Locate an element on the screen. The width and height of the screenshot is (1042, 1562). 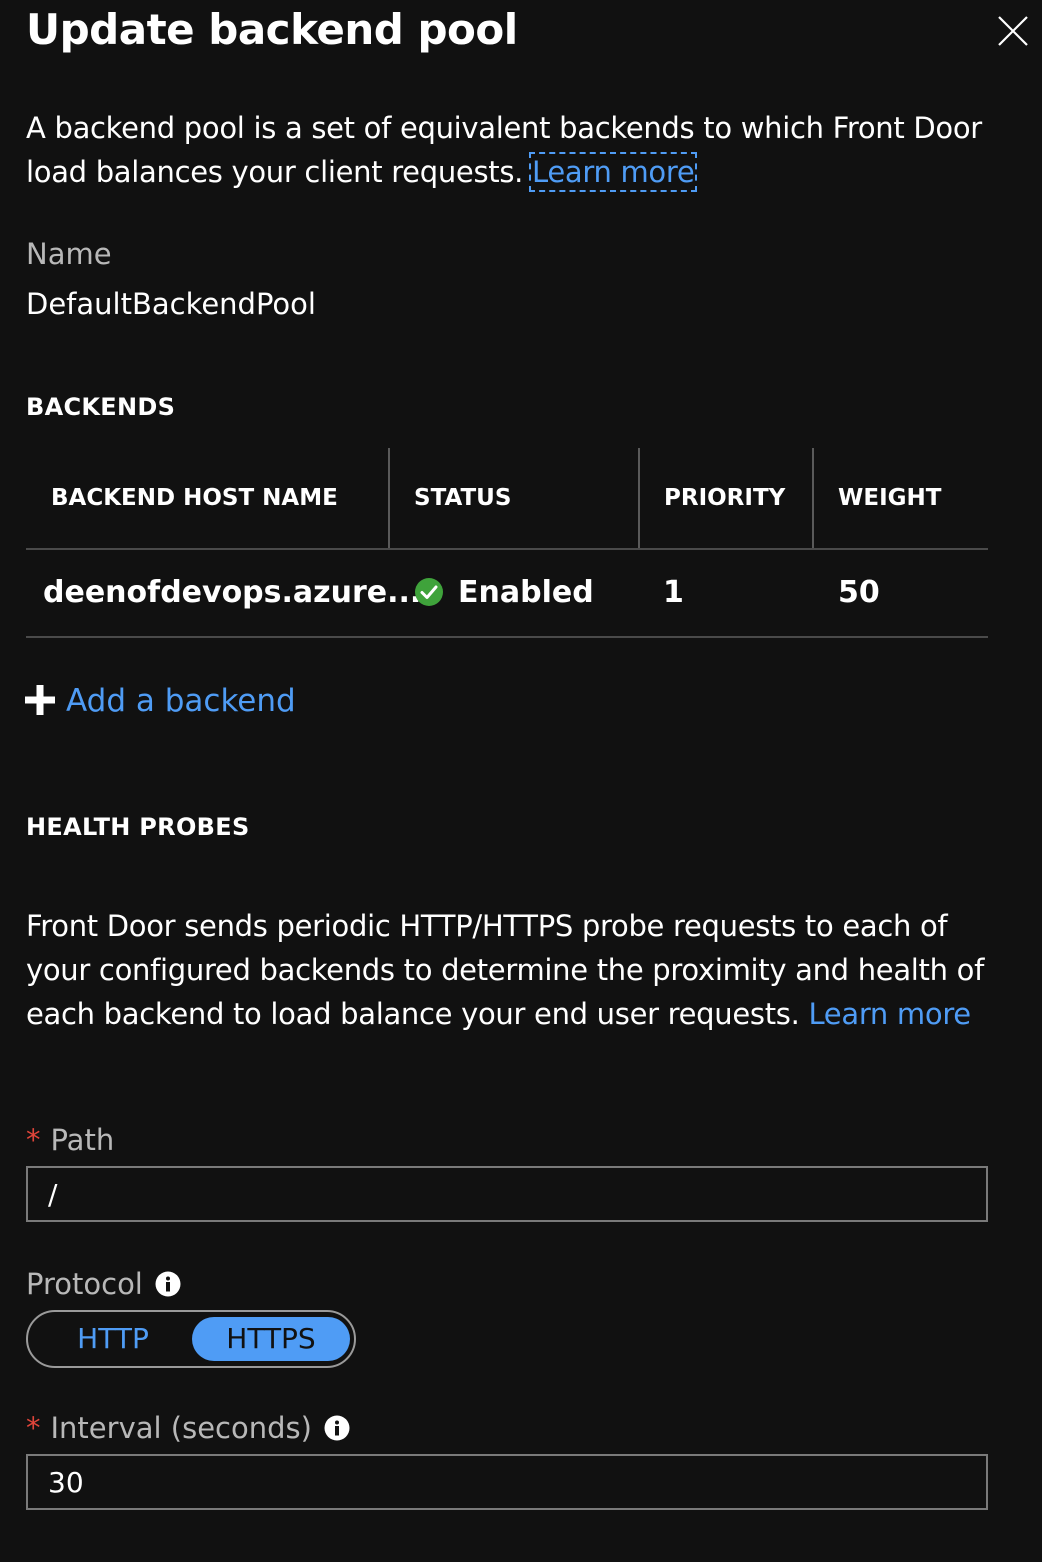
close-icon is located at coordinates (1013, 31).